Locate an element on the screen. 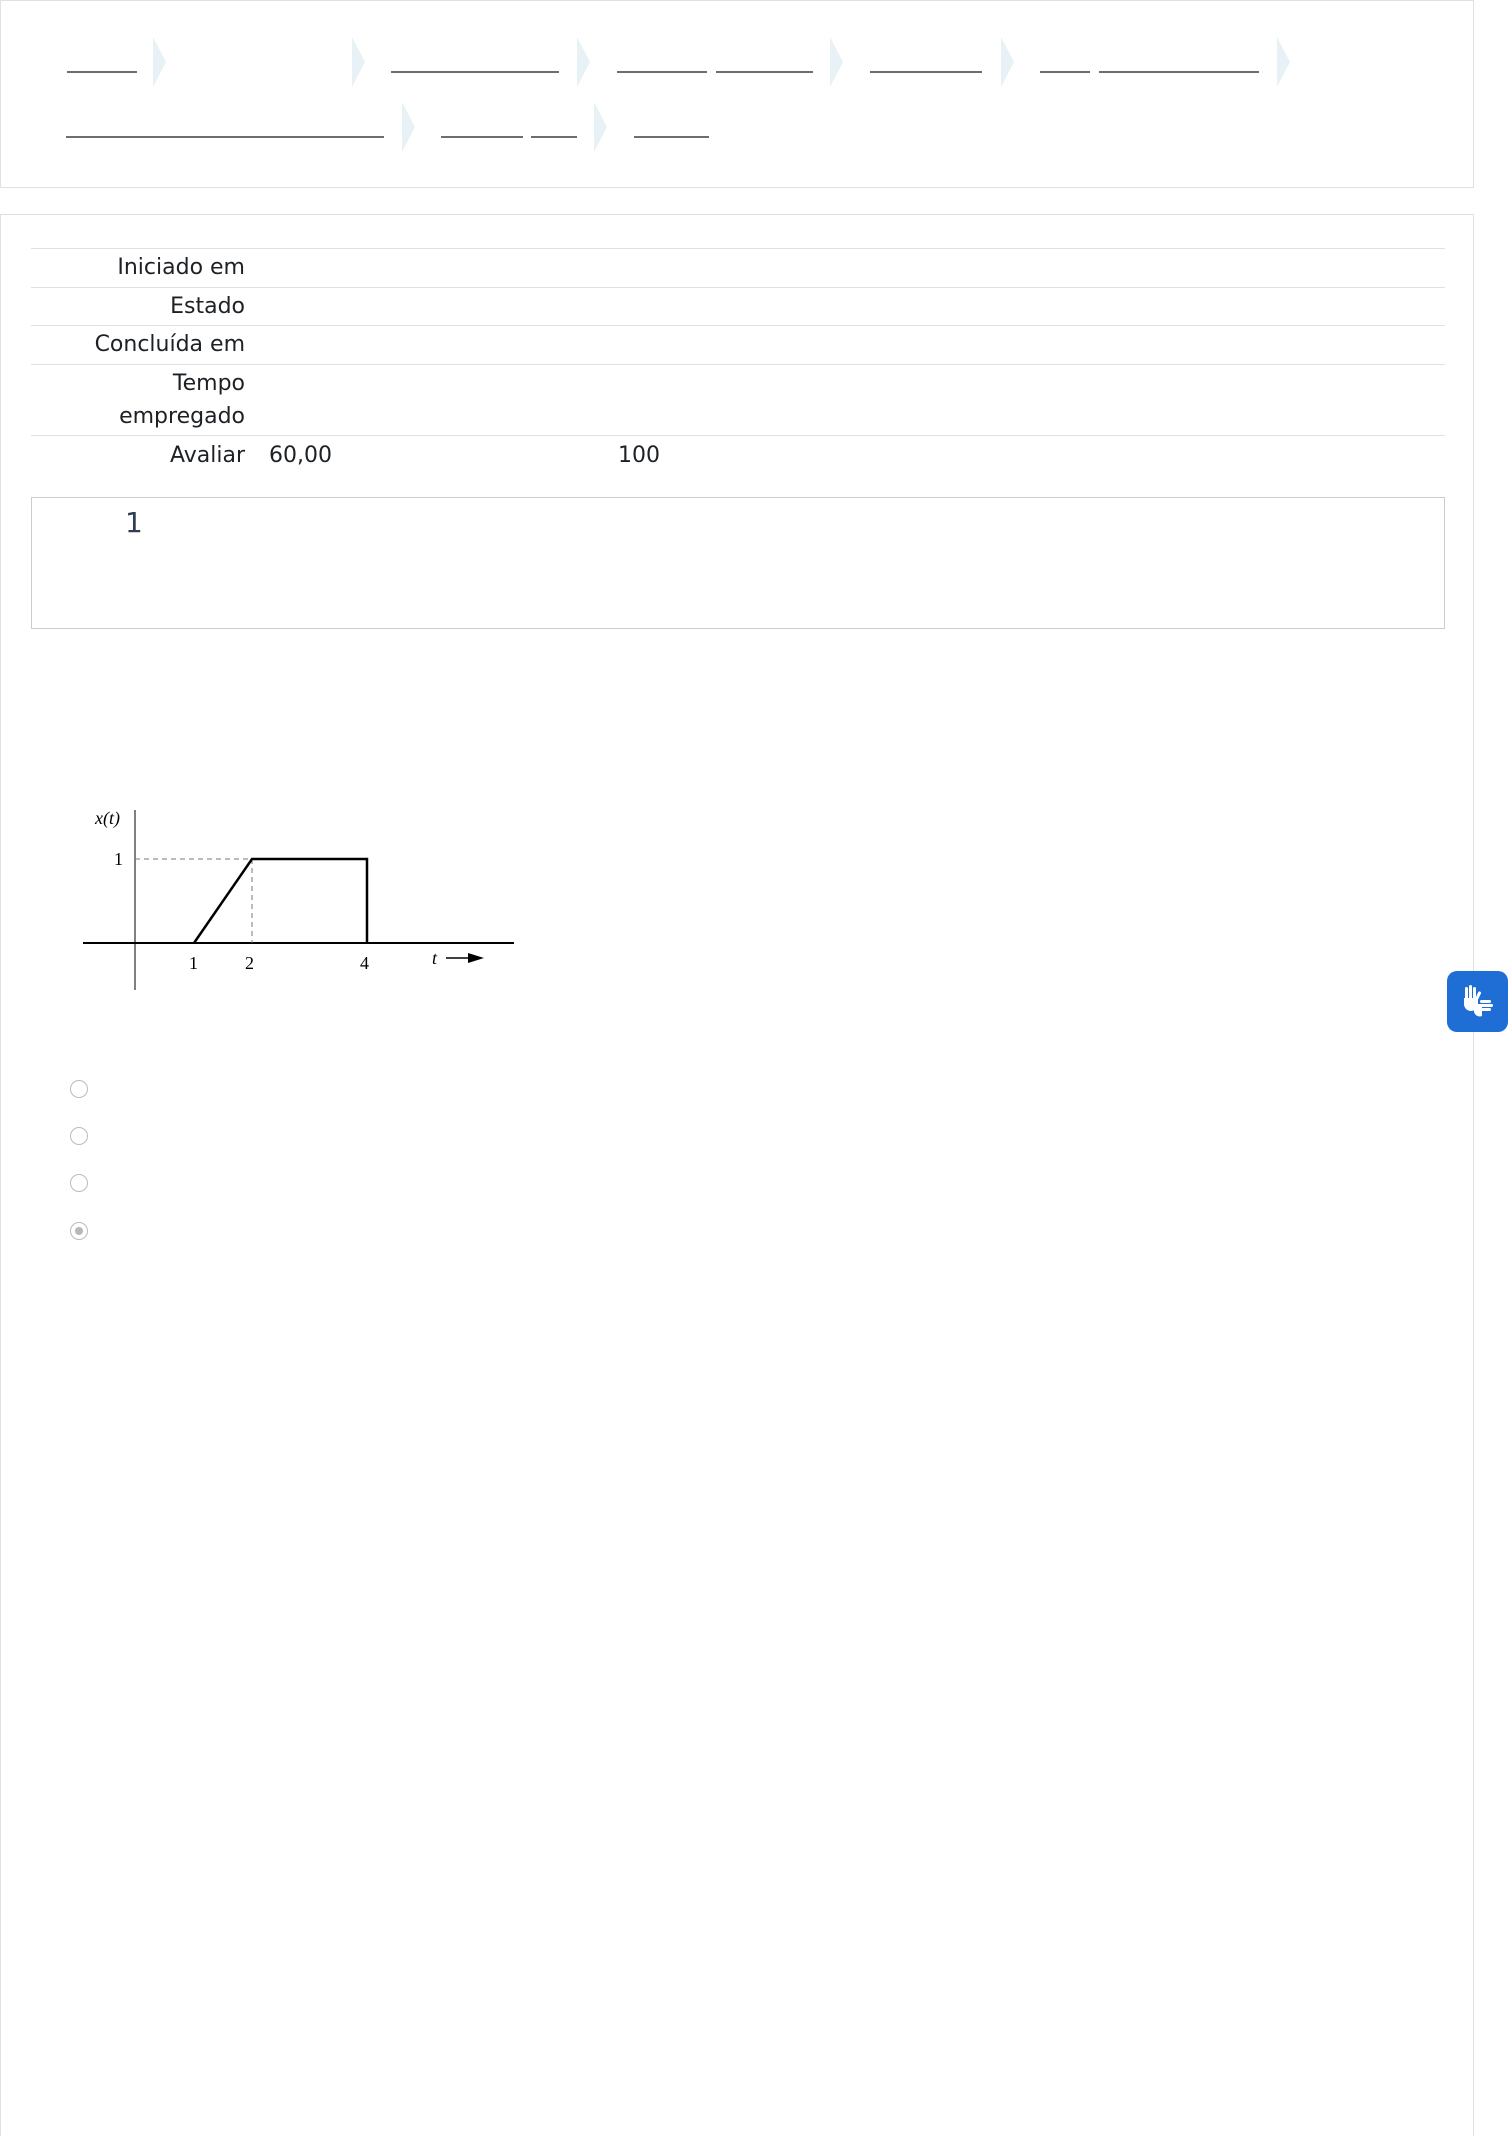  sign-language-hands-icon is located at coordinates (1478, 1000).